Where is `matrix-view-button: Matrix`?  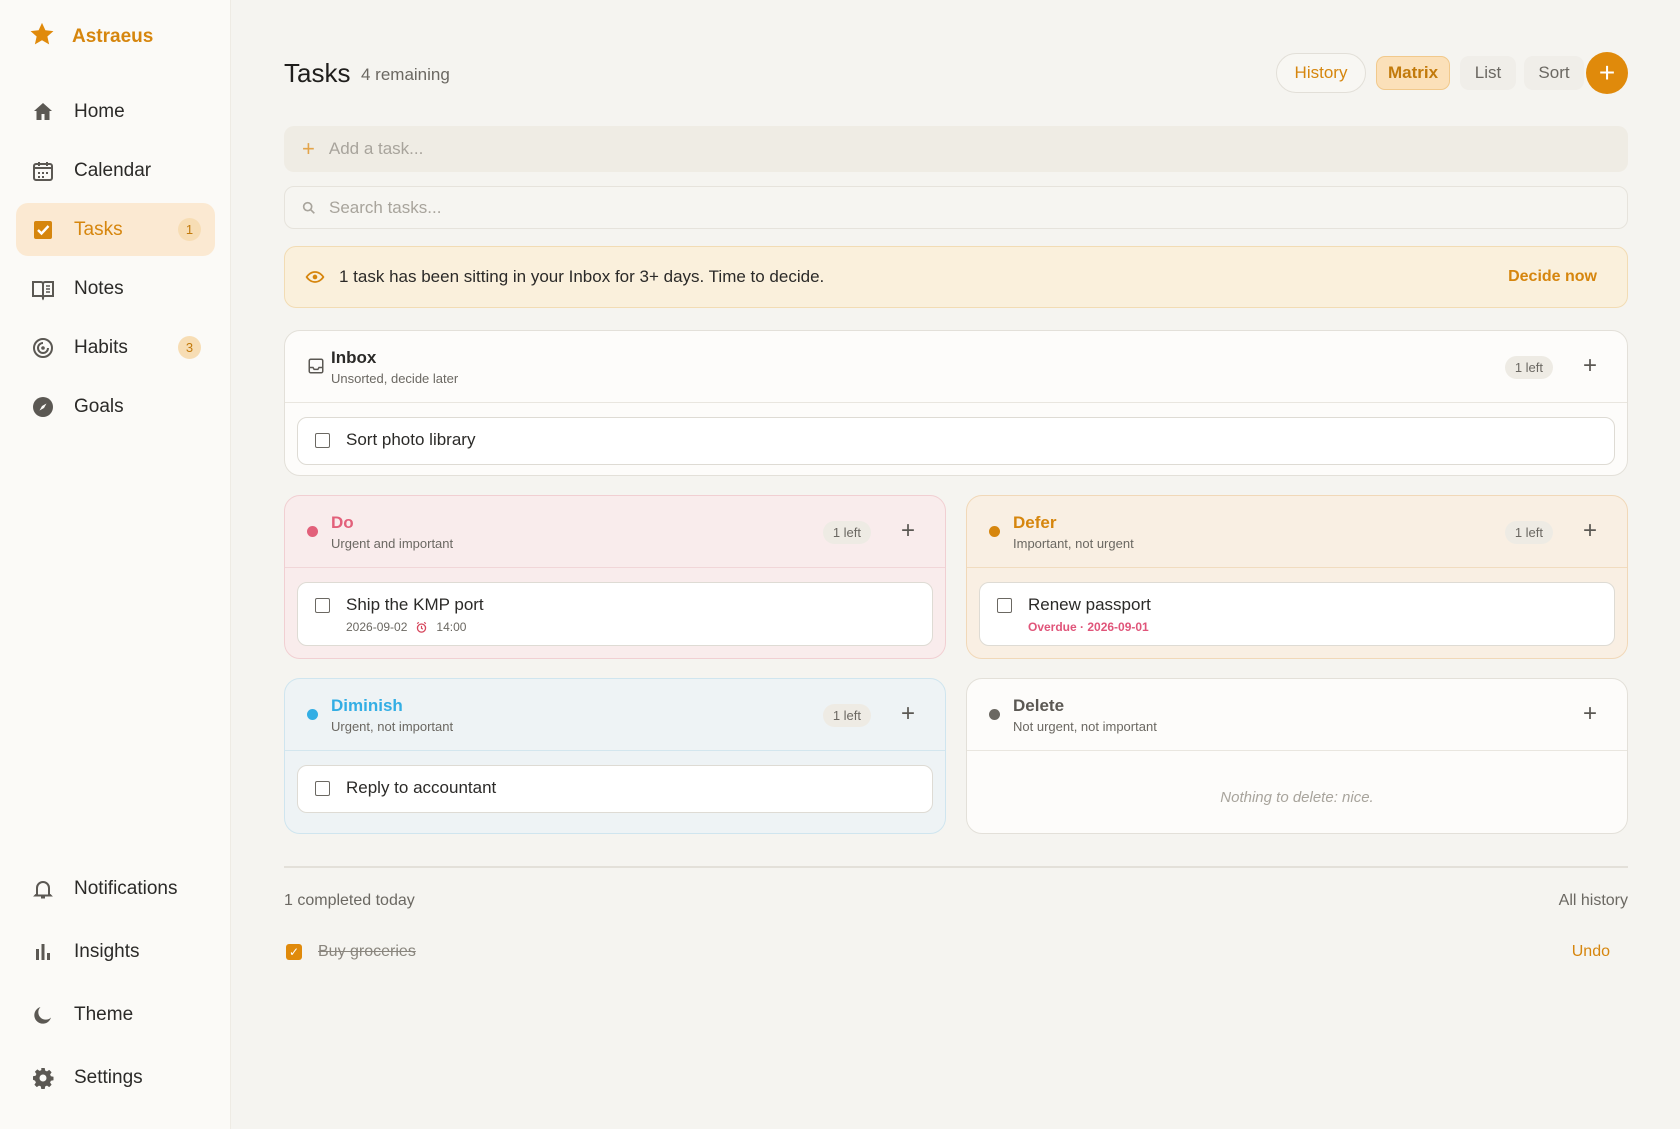
matrix-view-button: Matrix is located at coordinates (1413, 73).